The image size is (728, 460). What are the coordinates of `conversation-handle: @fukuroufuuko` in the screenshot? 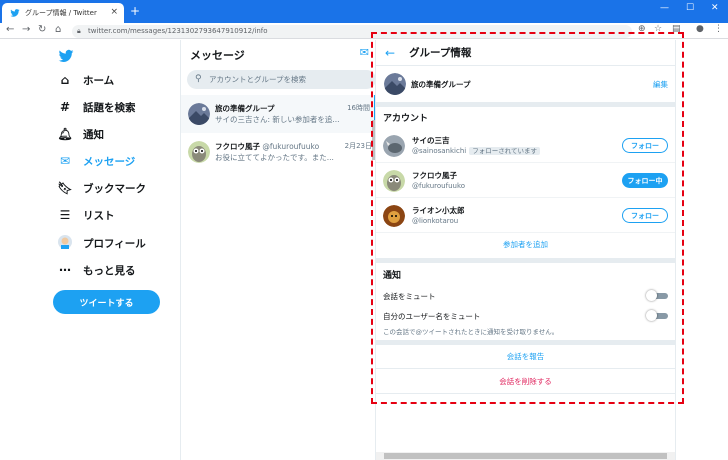 It's located at (291, 146).